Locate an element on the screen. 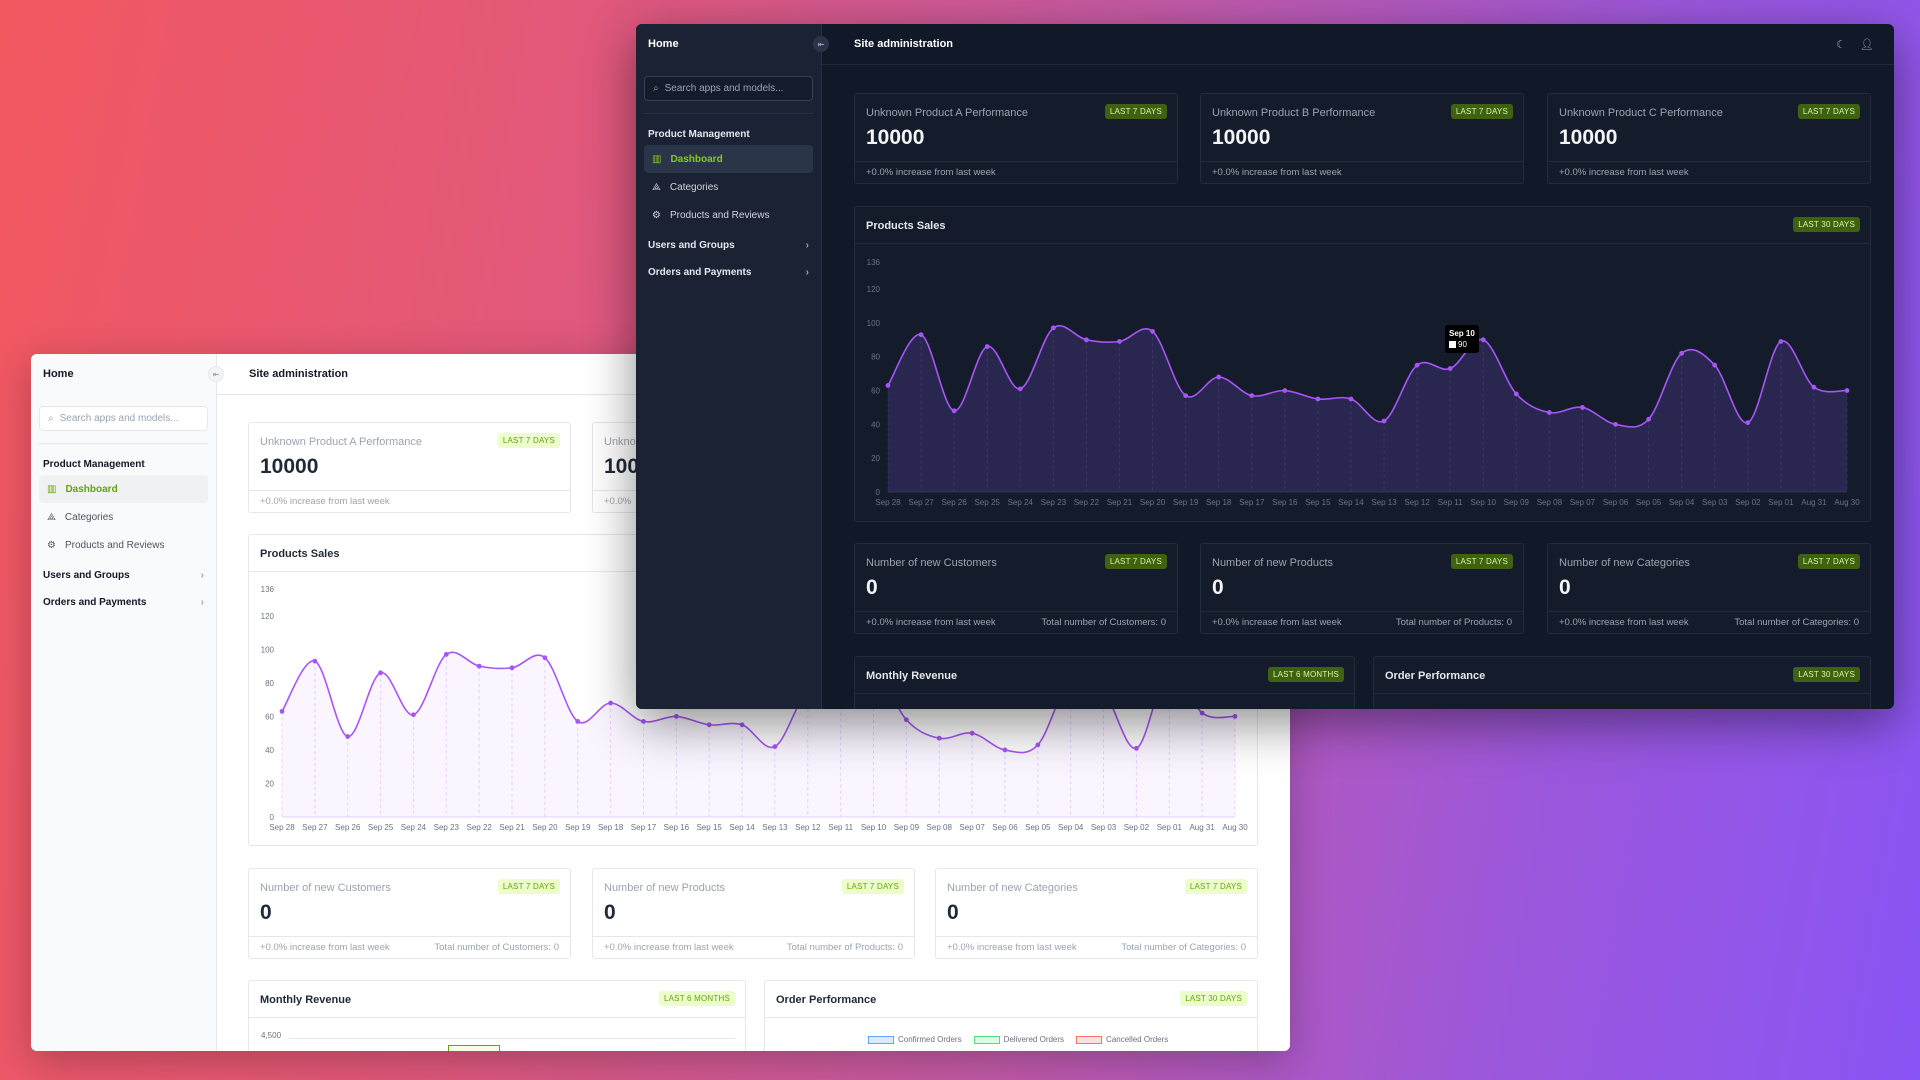 This screenshot has width=1920, height=1080. section-product-management: Product Management is located at coordinates (94, 464).